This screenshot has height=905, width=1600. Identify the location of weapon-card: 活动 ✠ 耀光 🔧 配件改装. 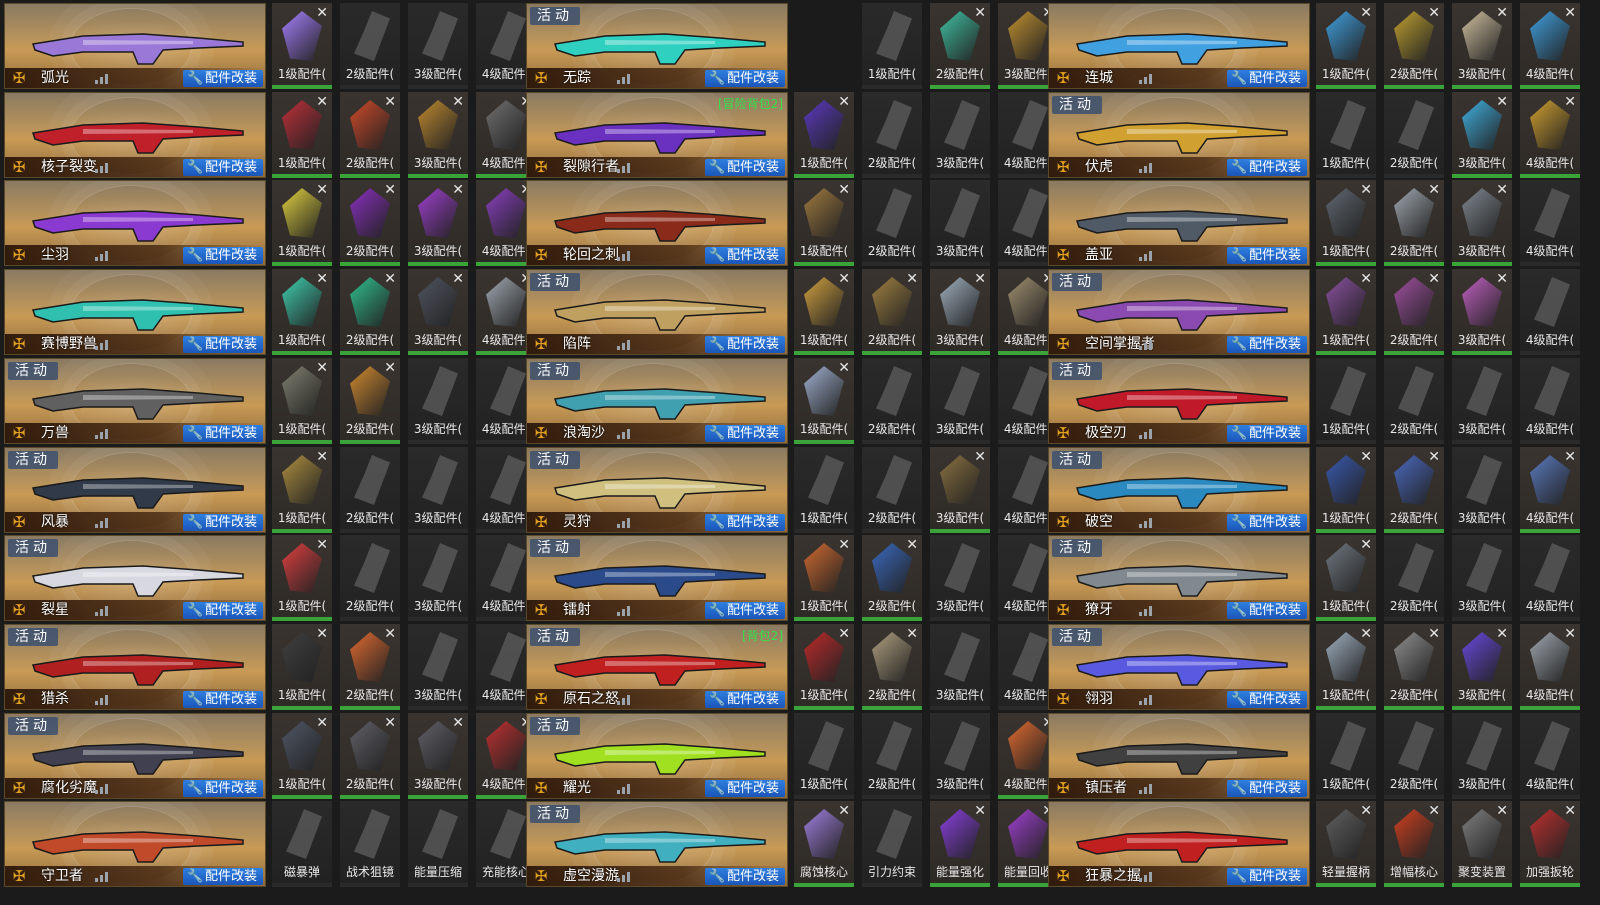
(657, 756).